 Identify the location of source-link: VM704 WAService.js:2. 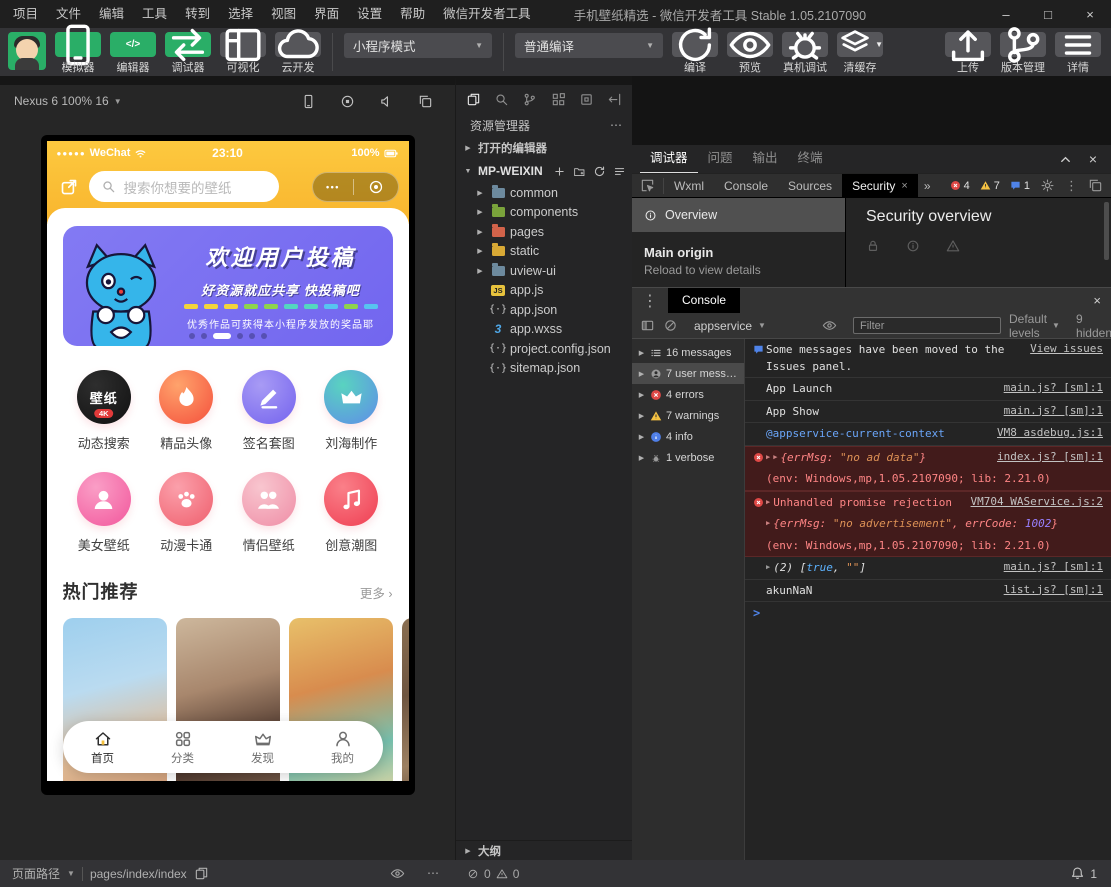
(1031, 501).